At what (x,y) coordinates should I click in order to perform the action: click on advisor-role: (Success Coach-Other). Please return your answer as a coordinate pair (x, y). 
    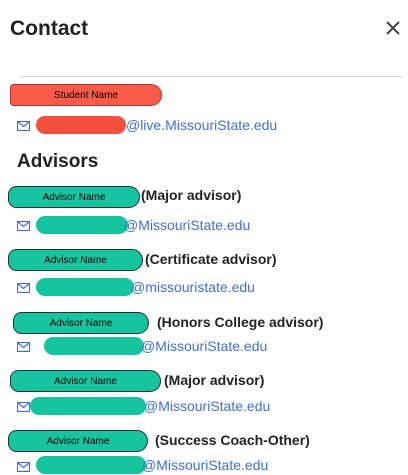
    Looking at the image, I should click on (232, 440).